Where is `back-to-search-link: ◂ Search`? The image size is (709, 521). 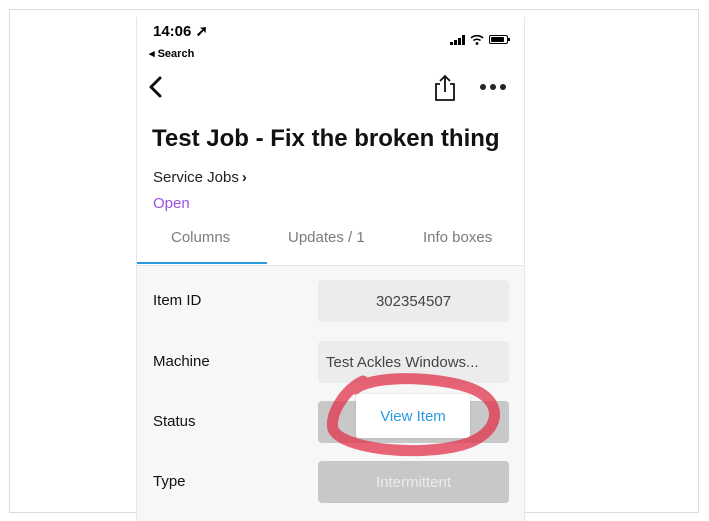 back-to-search-link: ◂ Search is located at coordinates (171, 53).